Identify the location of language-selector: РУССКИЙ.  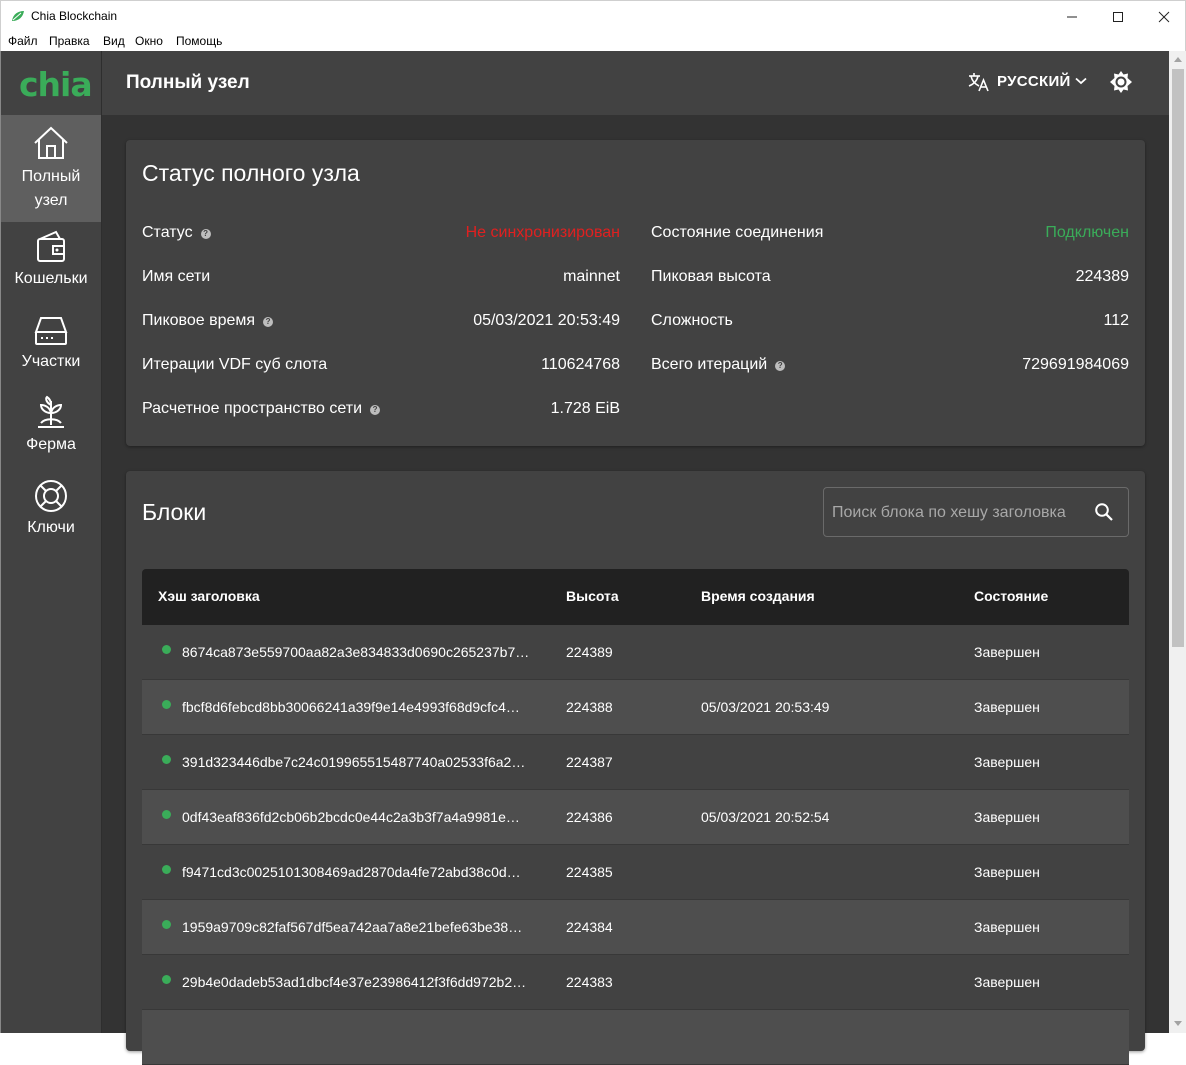
(1034, 81).